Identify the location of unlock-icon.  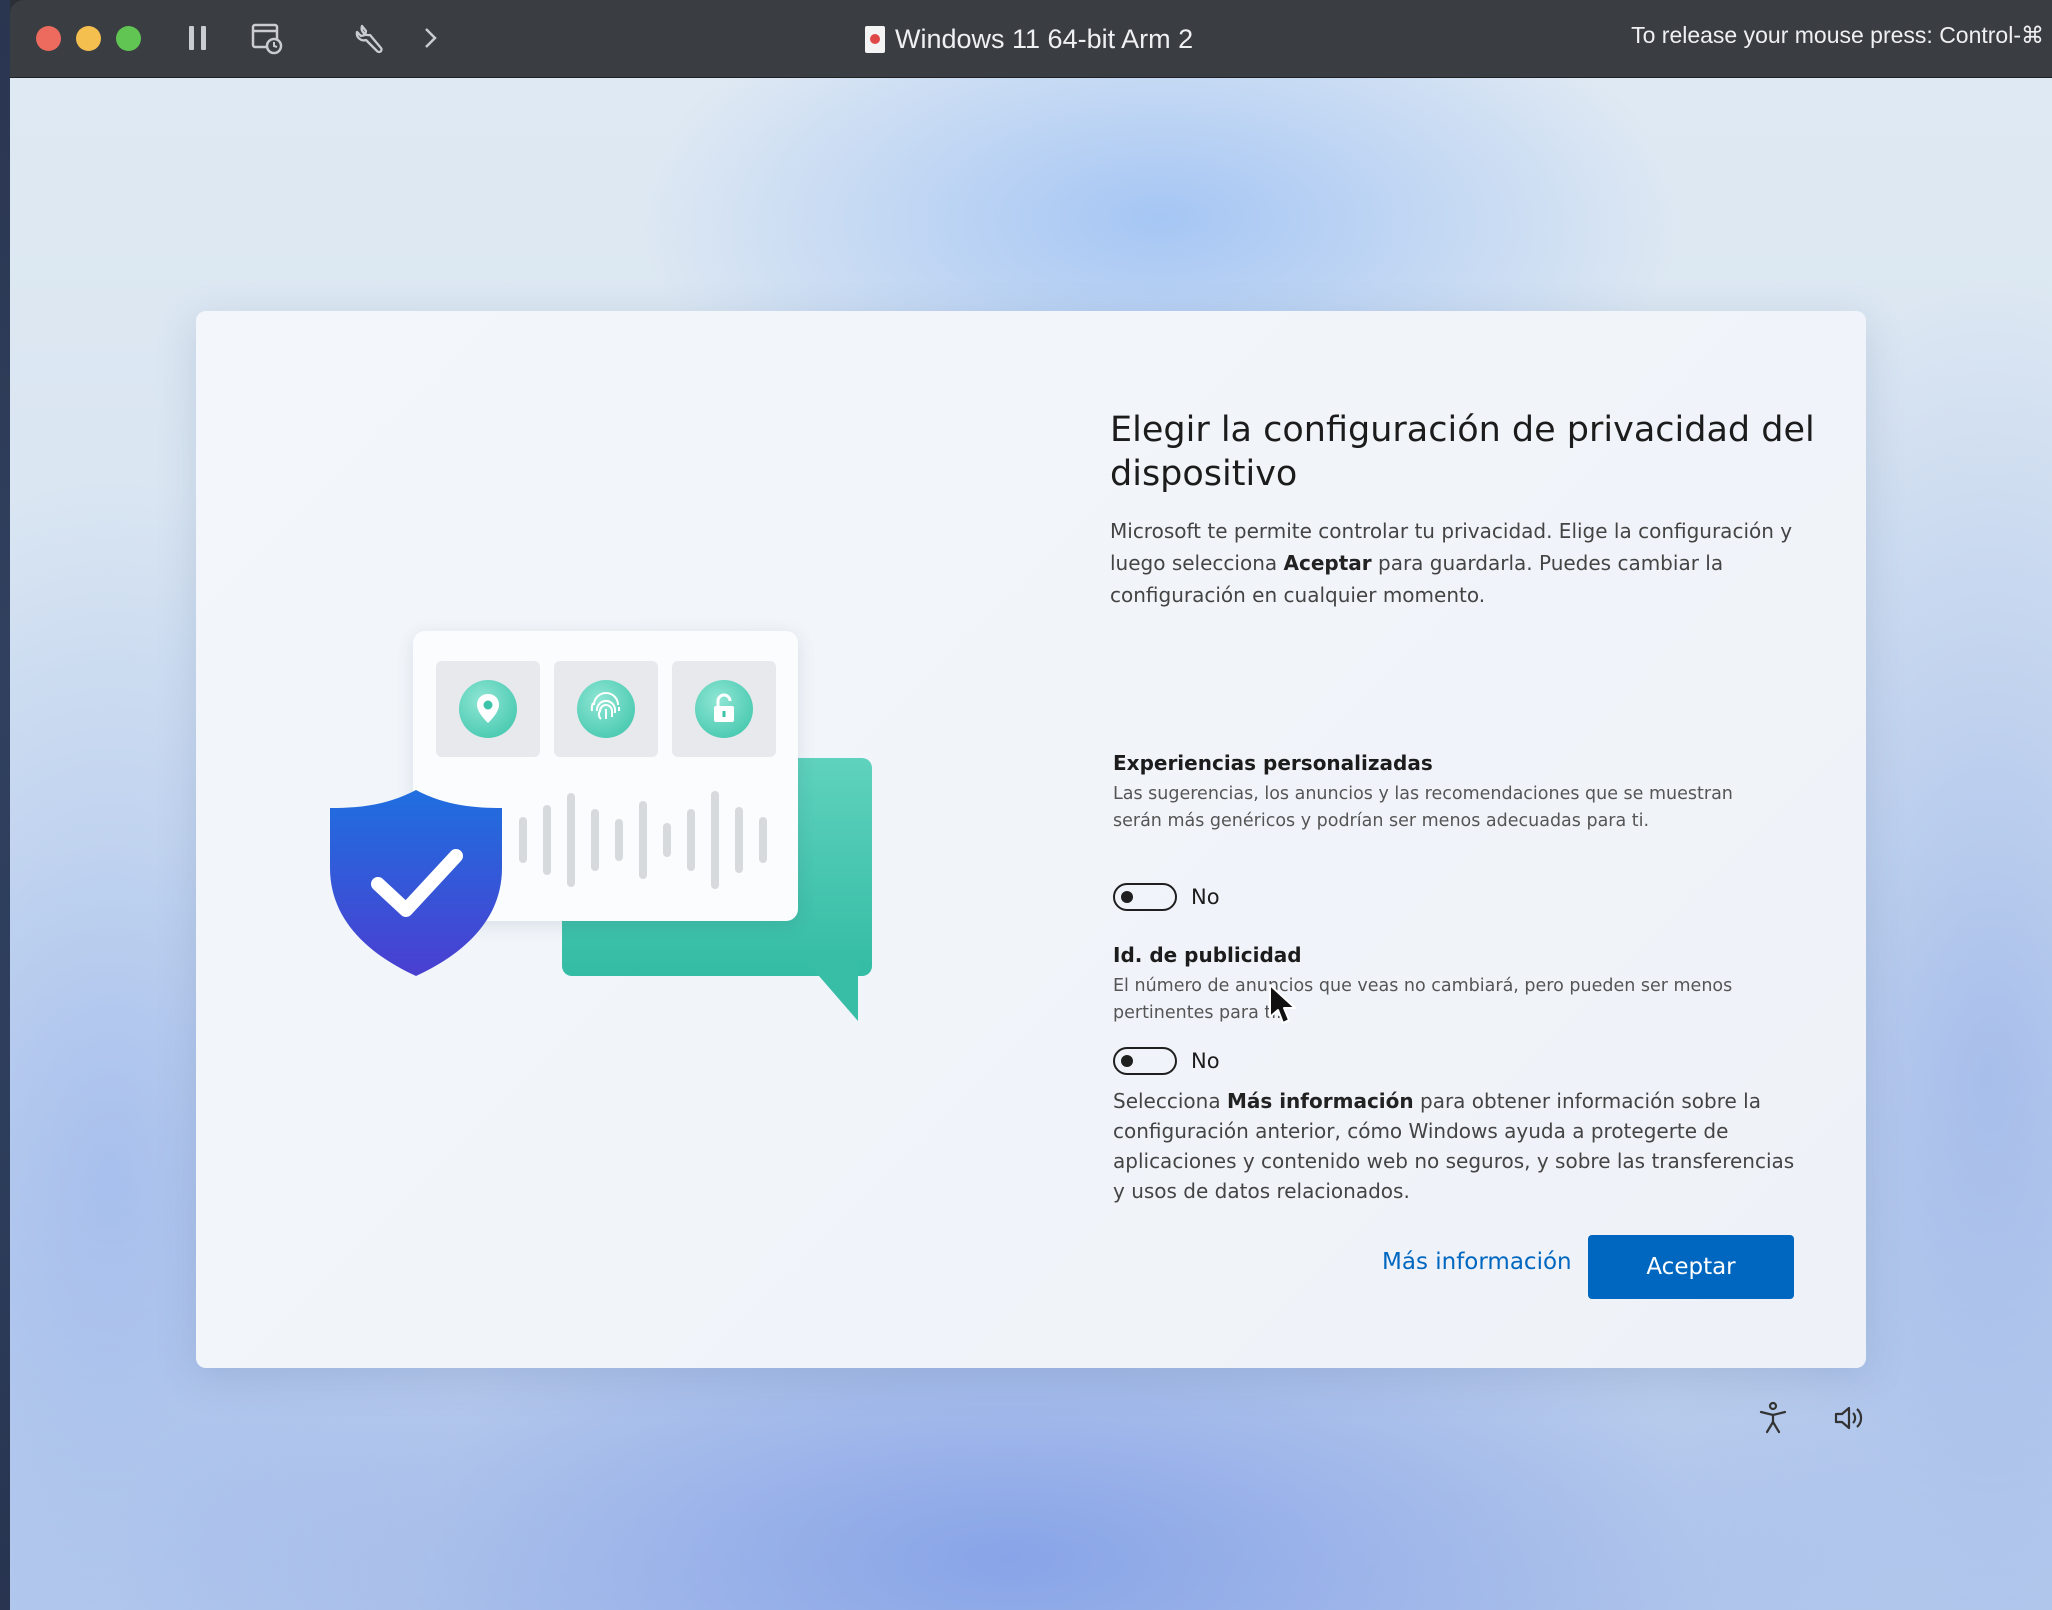
(724, 709).